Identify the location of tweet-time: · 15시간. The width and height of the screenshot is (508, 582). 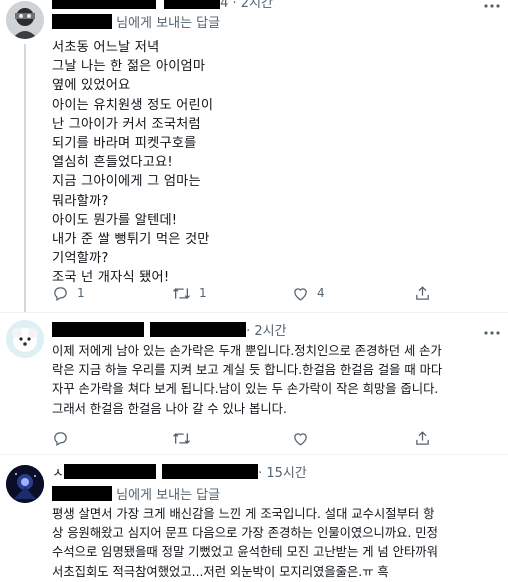
(282, 473).